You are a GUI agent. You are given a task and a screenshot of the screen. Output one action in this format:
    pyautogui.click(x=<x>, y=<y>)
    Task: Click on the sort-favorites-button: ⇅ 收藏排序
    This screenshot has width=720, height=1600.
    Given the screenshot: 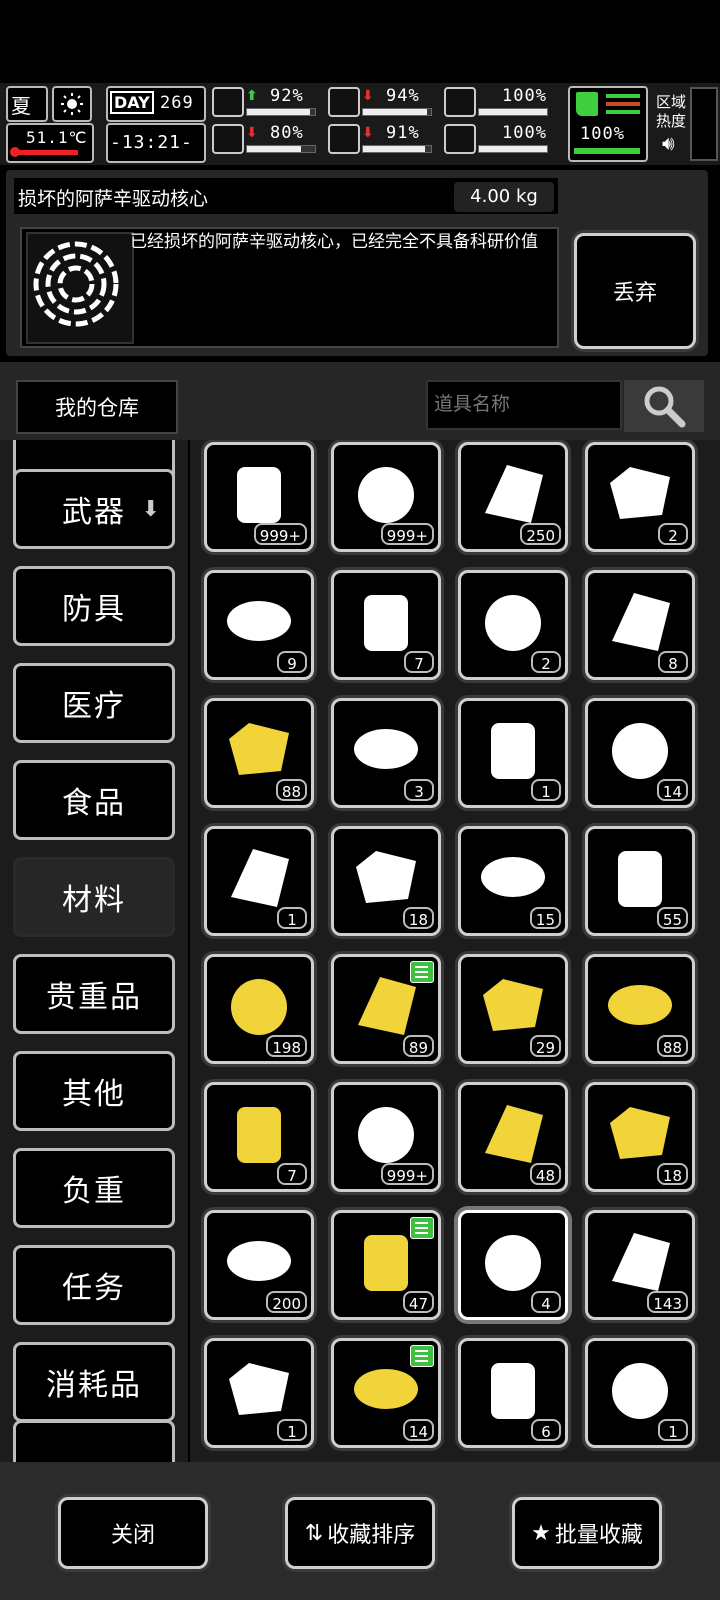 What is the action you would take?
    pyautogui.click(x=360, y=1533)
    